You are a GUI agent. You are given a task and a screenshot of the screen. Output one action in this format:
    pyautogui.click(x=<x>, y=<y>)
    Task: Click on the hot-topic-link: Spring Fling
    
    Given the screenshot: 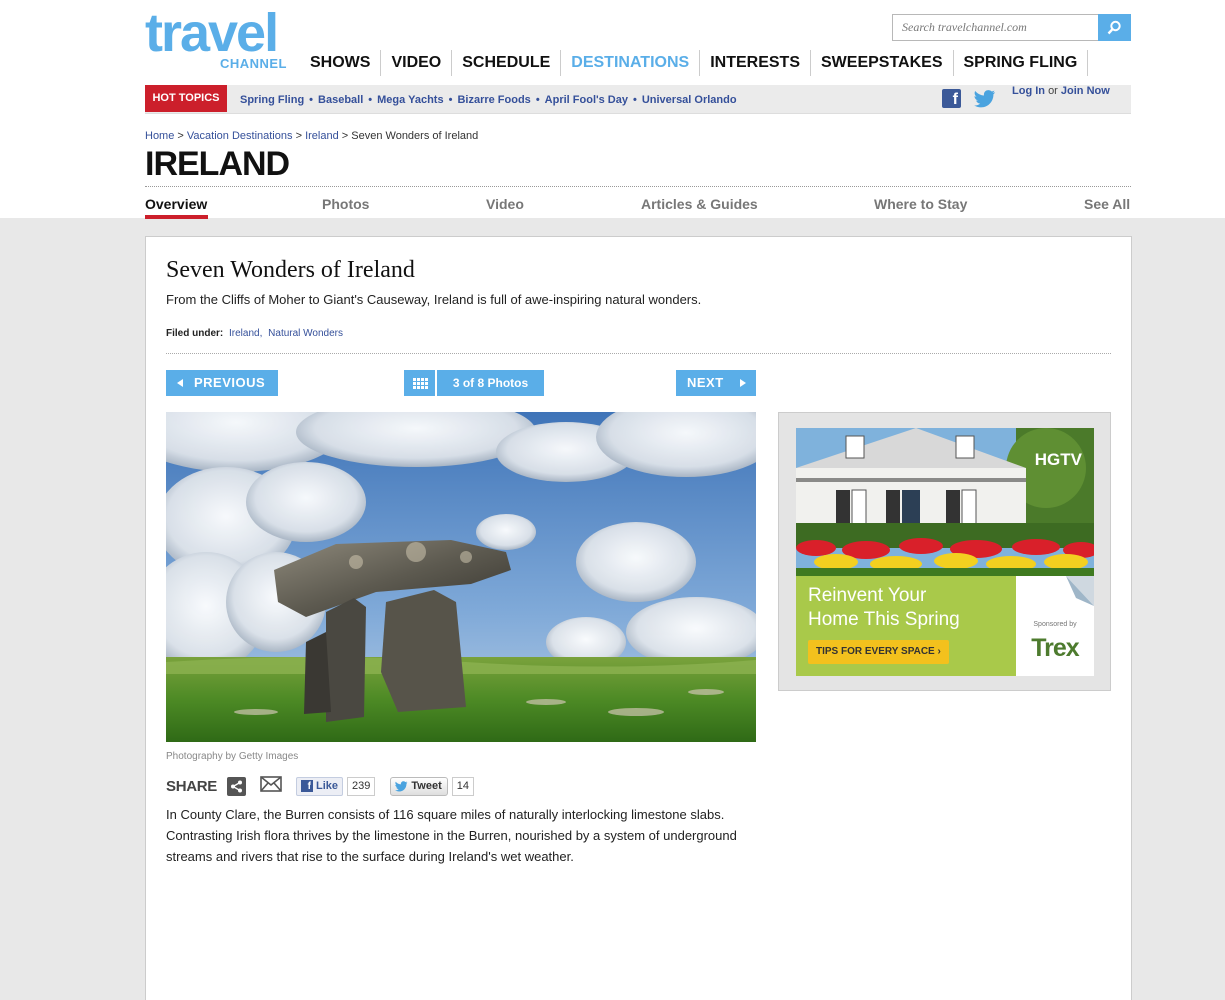 What is the action you would take?
    pyautogui.click(x=272, y=100)
    